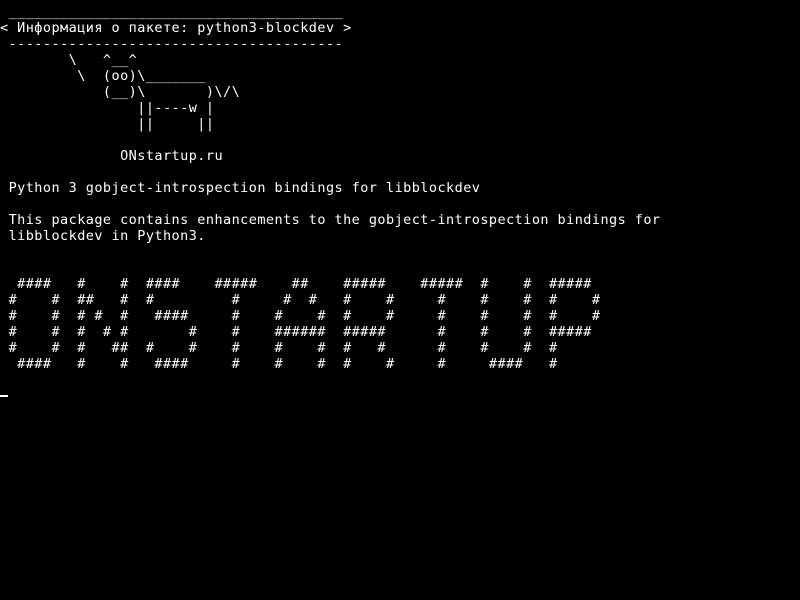 The height and width of the screenshot is (600, 800). Describe the element at coordinates (300, 300) in the screenshot. I see `banner-ascii-line: # # ## # # # # # # # # # # # #` at that location.